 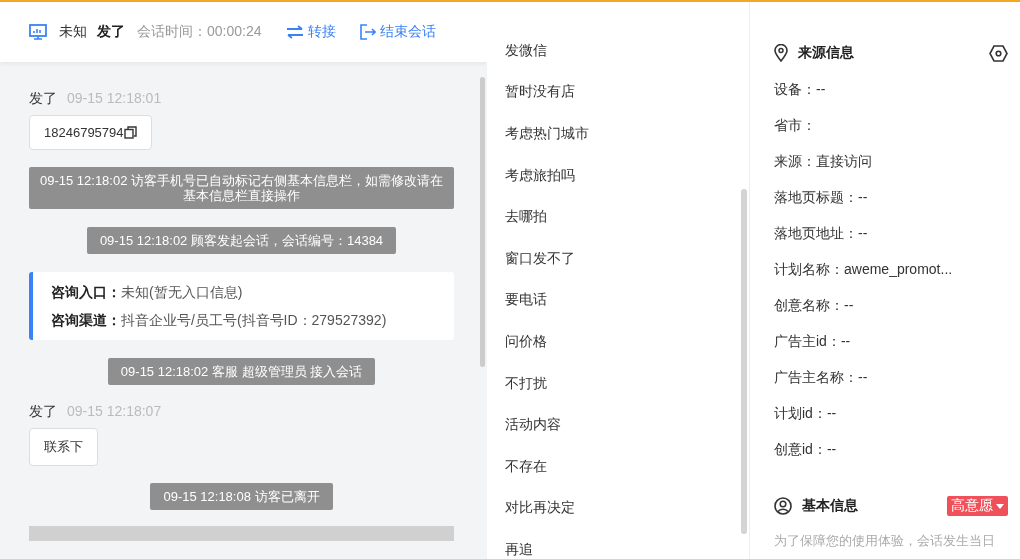 What do you see at coordinates (241, 240) in the screenshot?
I see `system-notice: 09-15 12:18:02 顾客发起会话，会话编号：14384` at bounding box center [241, 240].